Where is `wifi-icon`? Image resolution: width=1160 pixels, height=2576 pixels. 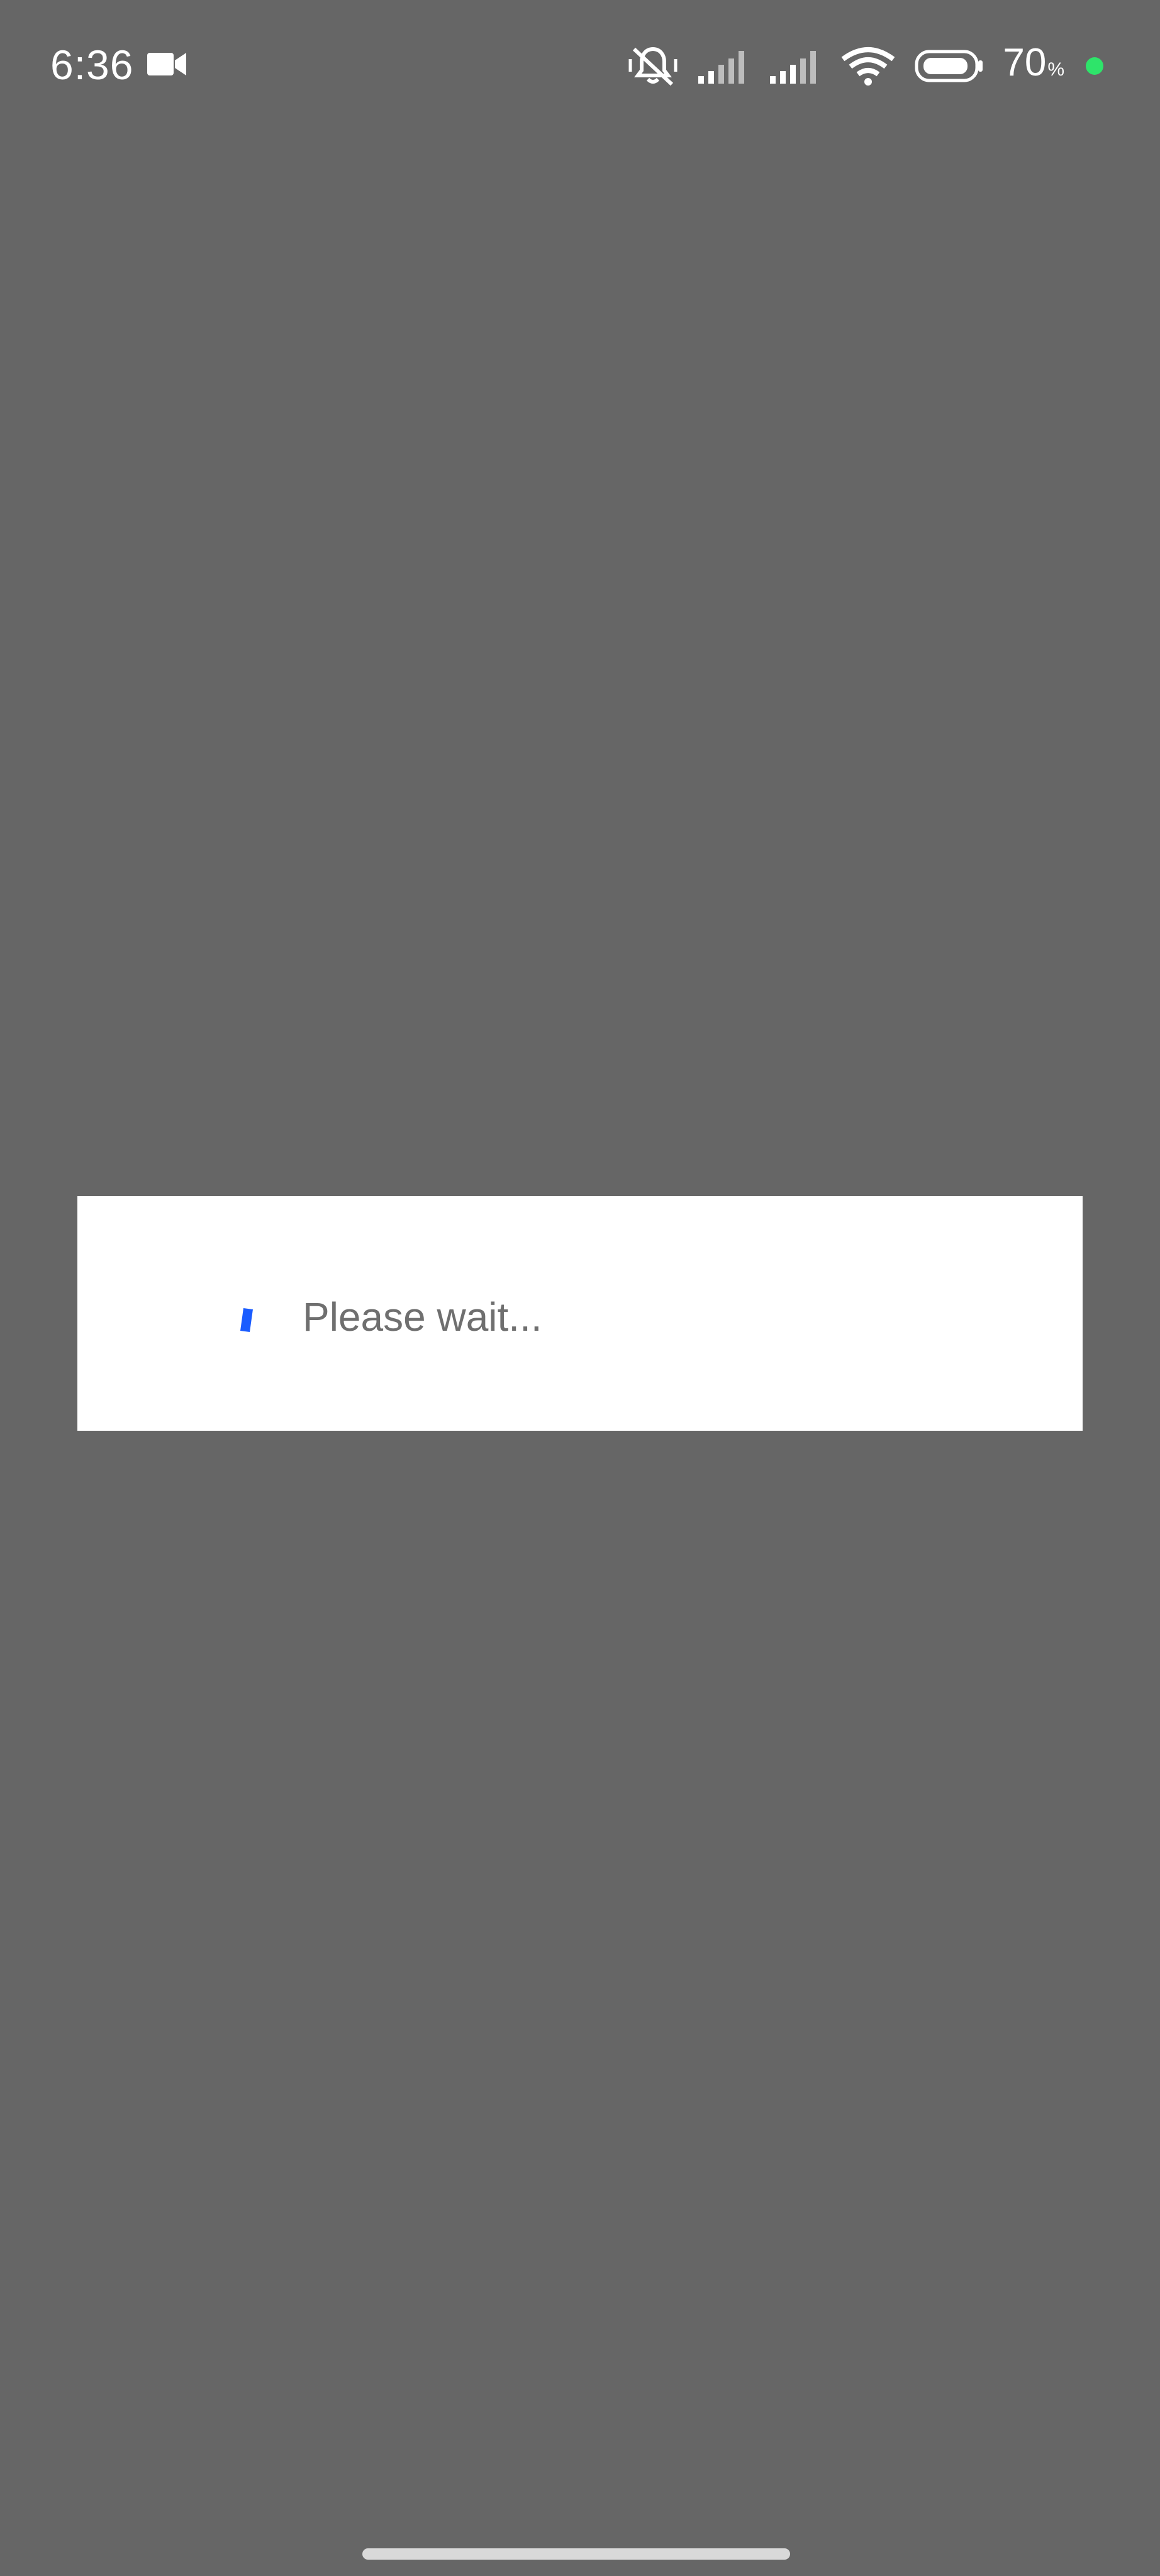 wifi-icon is located at coordinates (868, 66).